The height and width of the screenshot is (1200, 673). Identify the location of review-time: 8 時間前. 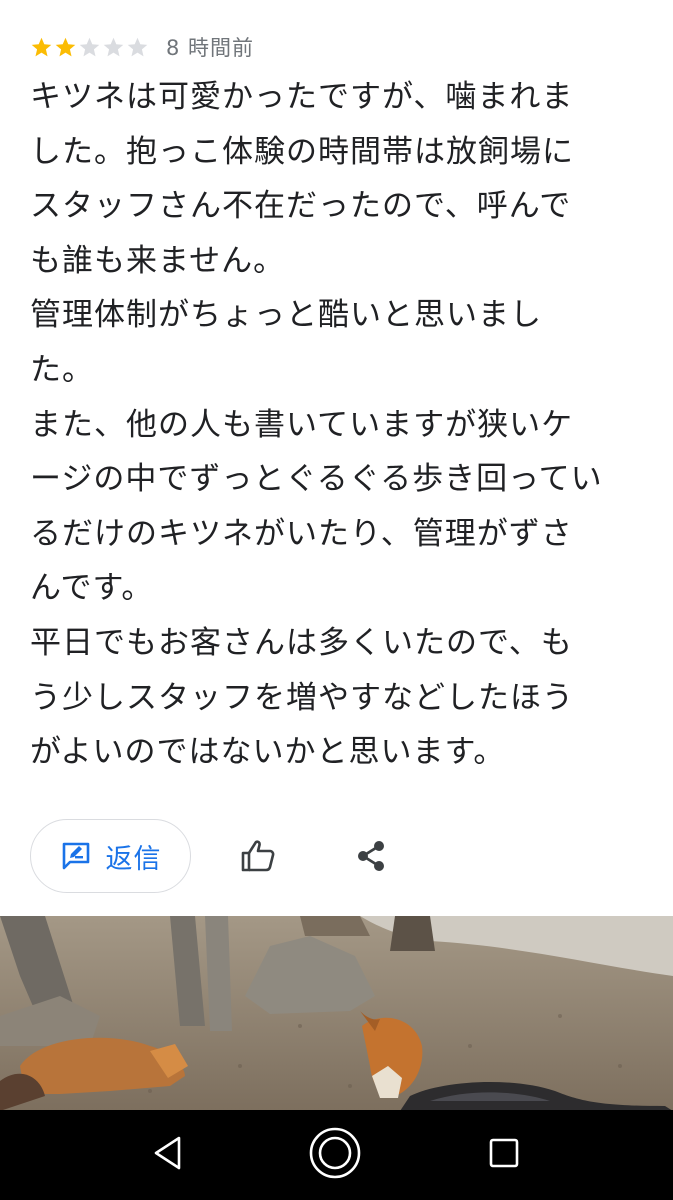
(210, 48).